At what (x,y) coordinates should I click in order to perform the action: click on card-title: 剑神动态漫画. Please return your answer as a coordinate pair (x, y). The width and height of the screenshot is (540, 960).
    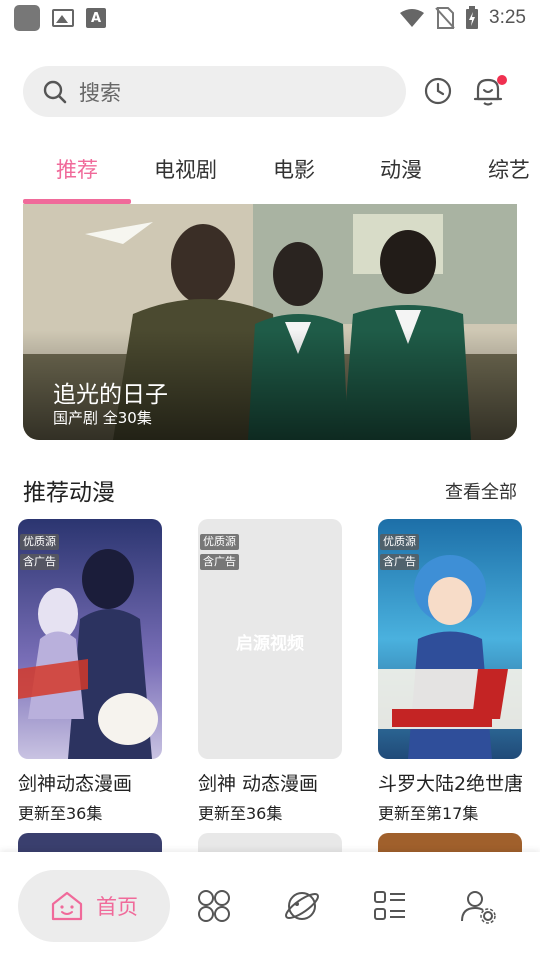
    Looking at the image, I should click on (75, 784).